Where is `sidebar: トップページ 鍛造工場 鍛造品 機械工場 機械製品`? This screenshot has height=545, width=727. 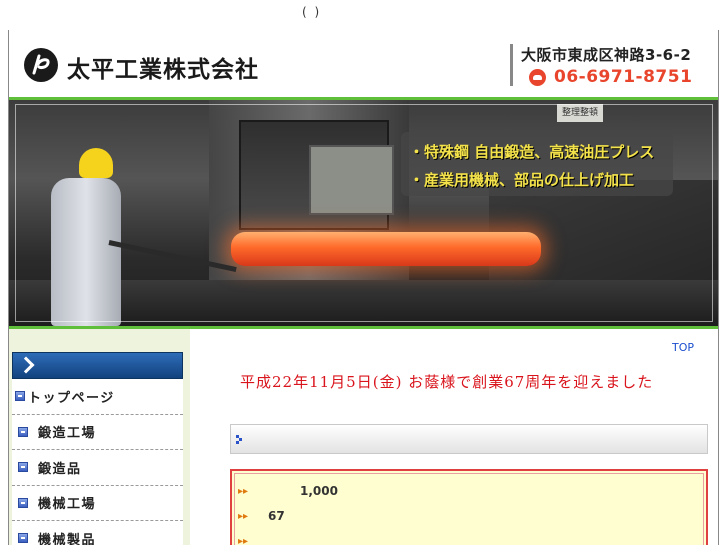
sidebar: トップページ 鍛造工場 鍛造品 機械工場 機械製品 is located at coordinates (99, 437).